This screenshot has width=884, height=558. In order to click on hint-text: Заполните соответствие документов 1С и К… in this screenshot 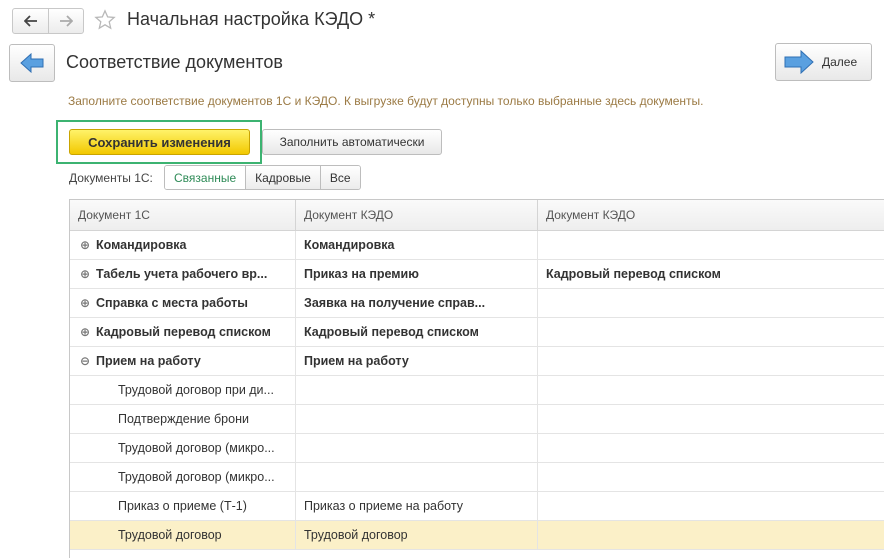, I will do `click(386, 101)`.